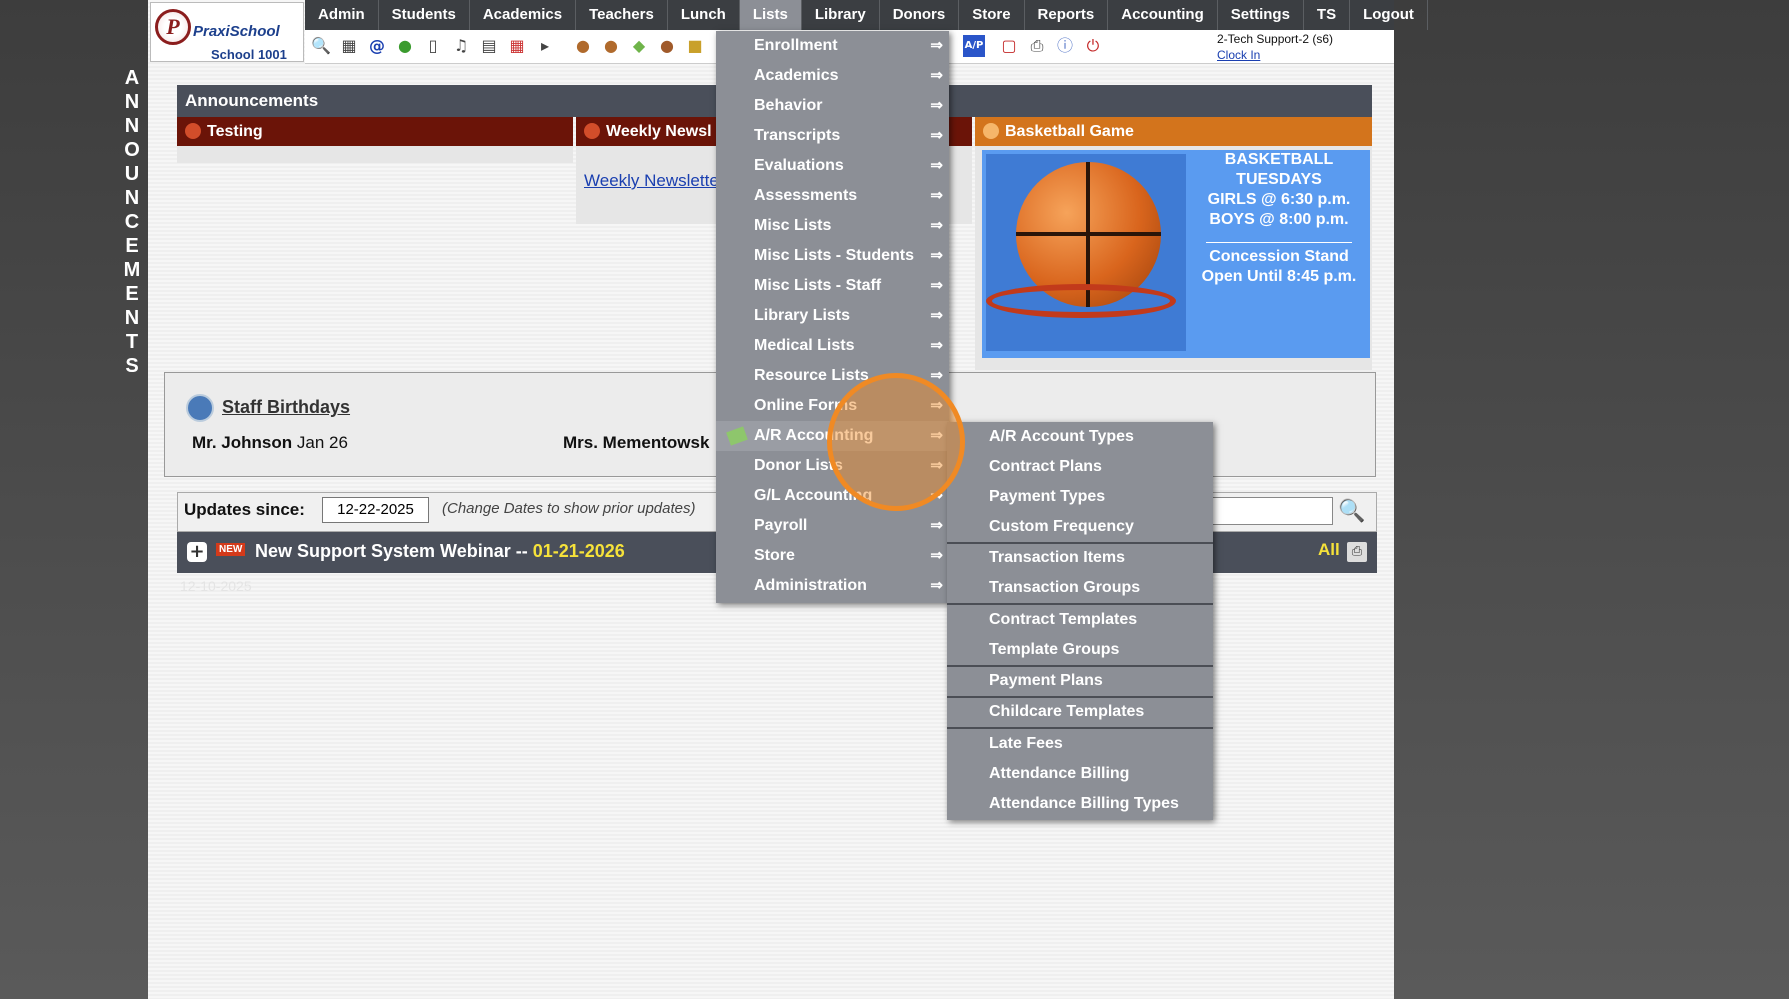 The image size is (1789, 999). Describe the element at coordinates (1279, 159) in the screenshot. I see `flyer-line: BASKETBALL` at that location.